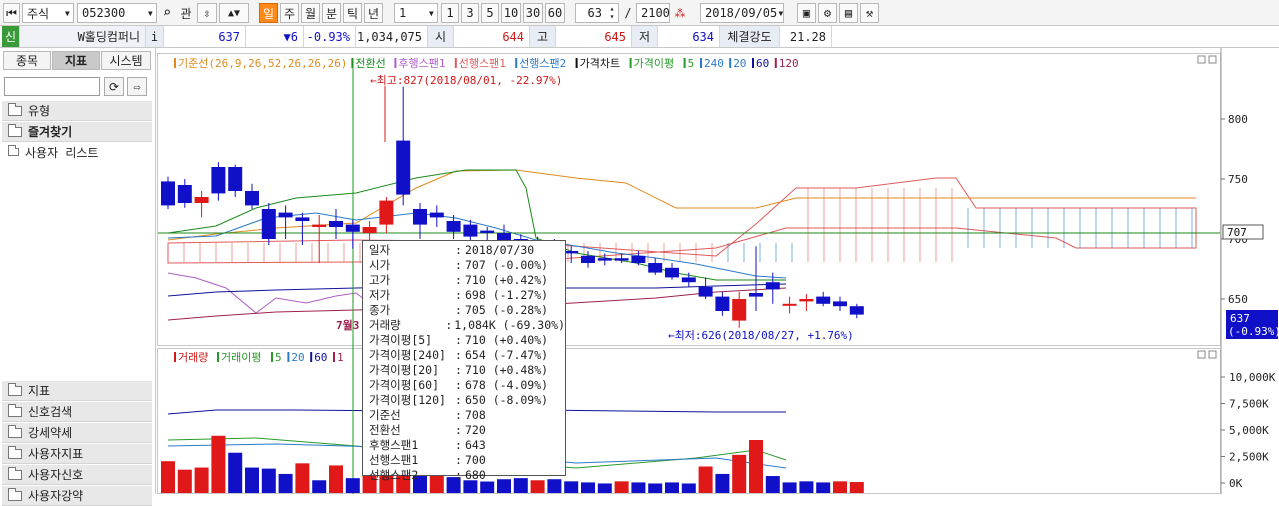  I want to click on week-button: 주, so click(289, 13).